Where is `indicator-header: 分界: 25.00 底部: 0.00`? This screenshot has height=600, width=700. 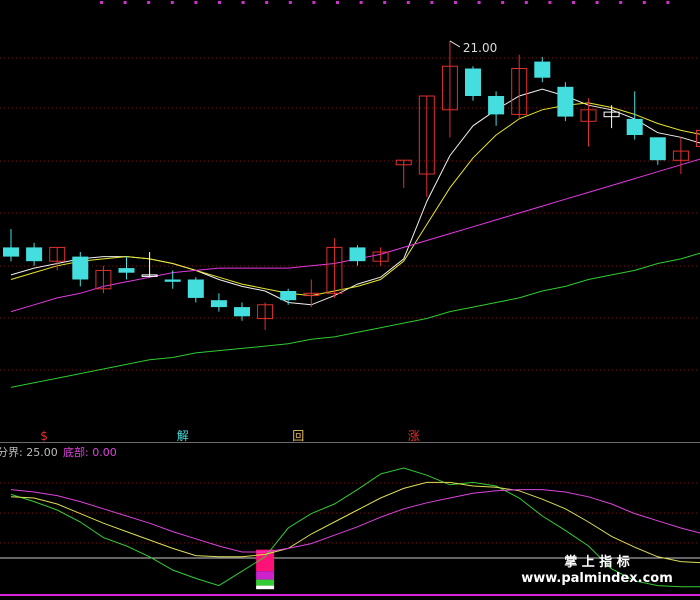
indicator-header: 分界: 25.00 底部: 0.00 is located at coordinates (58, 452).